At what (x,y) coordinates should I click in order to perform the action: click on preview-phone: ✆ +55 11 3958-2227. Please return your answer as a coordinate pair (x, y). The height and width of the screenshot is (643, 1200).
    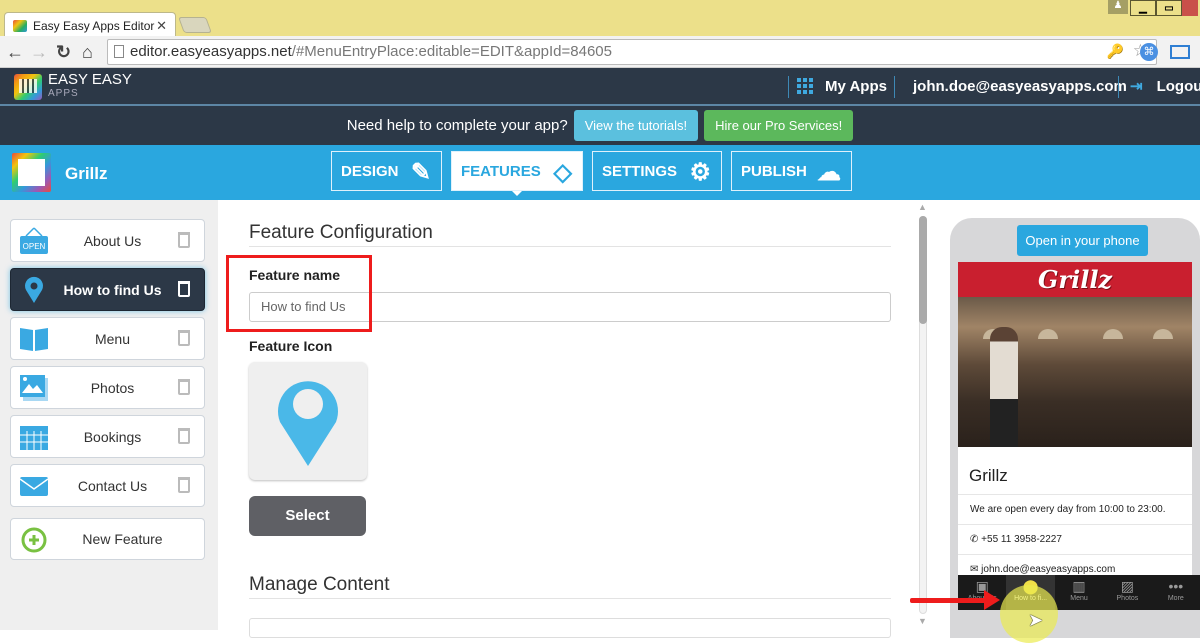
    Looking at the image, I should click on (1075, 539).